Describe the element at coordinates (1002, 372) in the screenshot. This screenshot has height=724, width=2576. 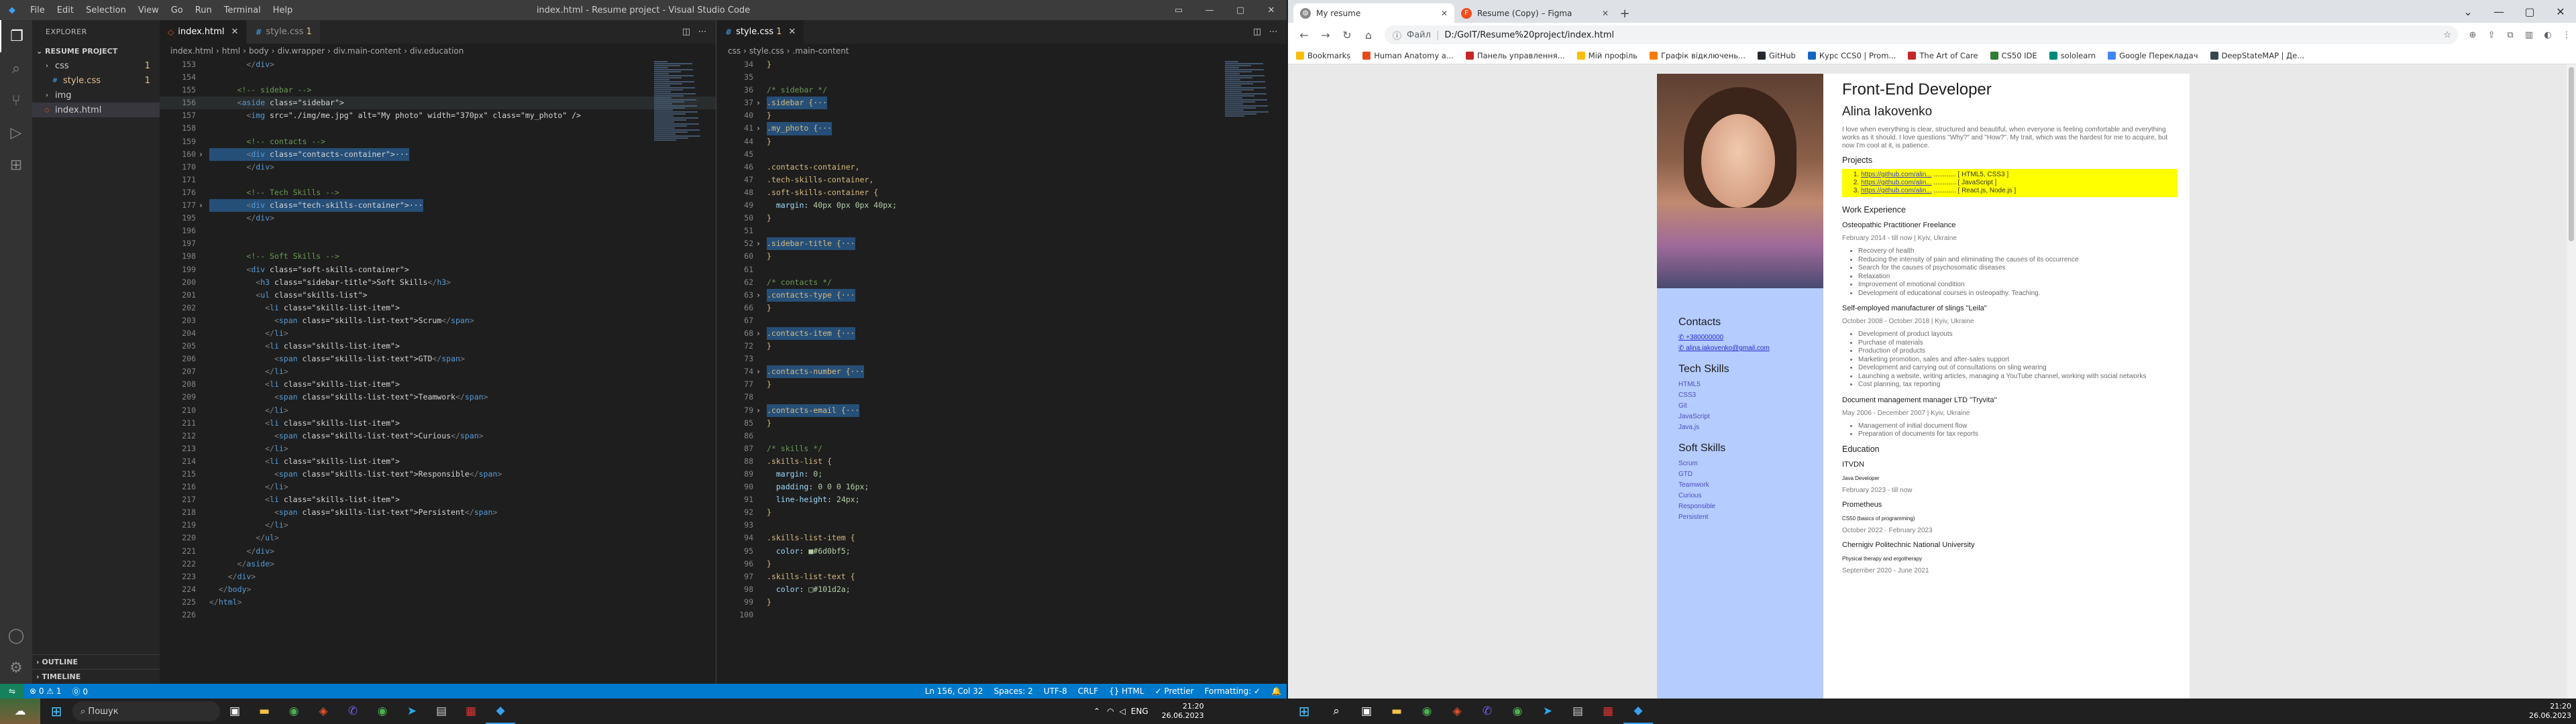
I see `code-line: 74 › .contacts-number {···` at that location.